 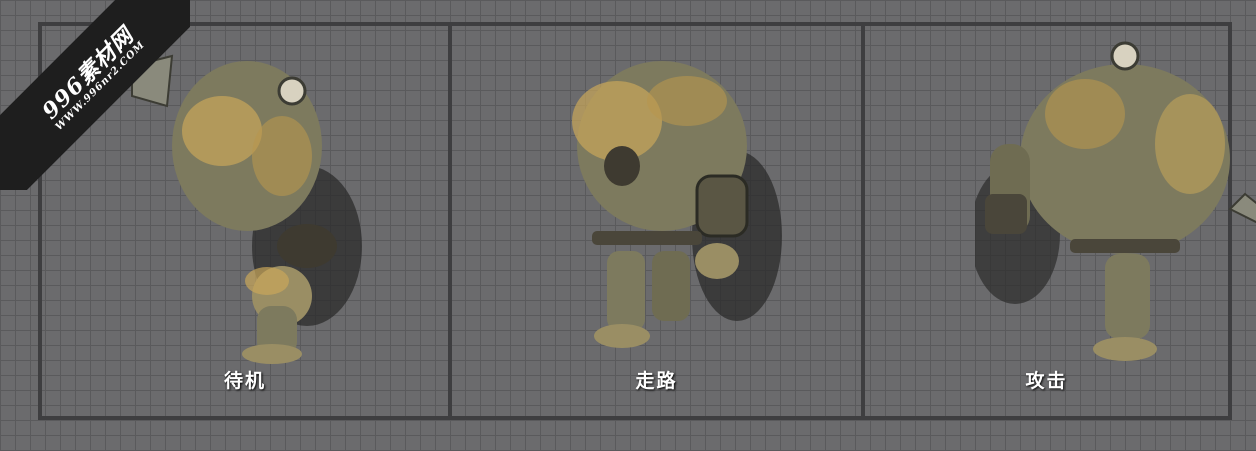 I want to click on ogre-walk-figure, so click(x=677, y=204).